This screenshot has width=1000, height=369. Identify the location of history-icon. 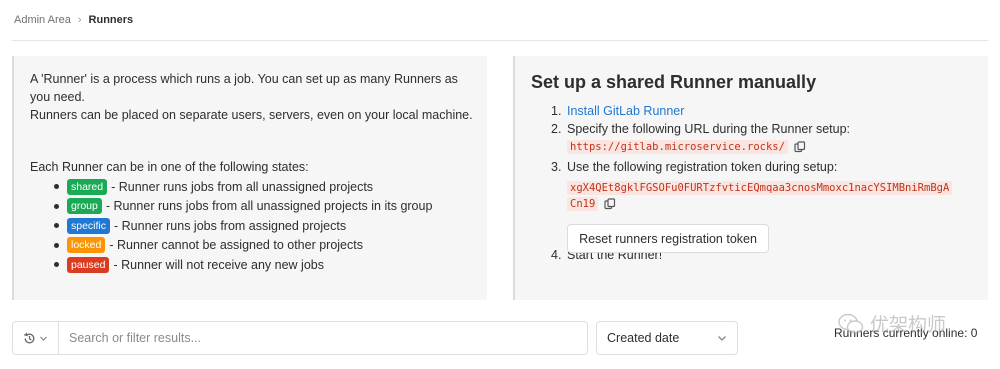
(29, 337).